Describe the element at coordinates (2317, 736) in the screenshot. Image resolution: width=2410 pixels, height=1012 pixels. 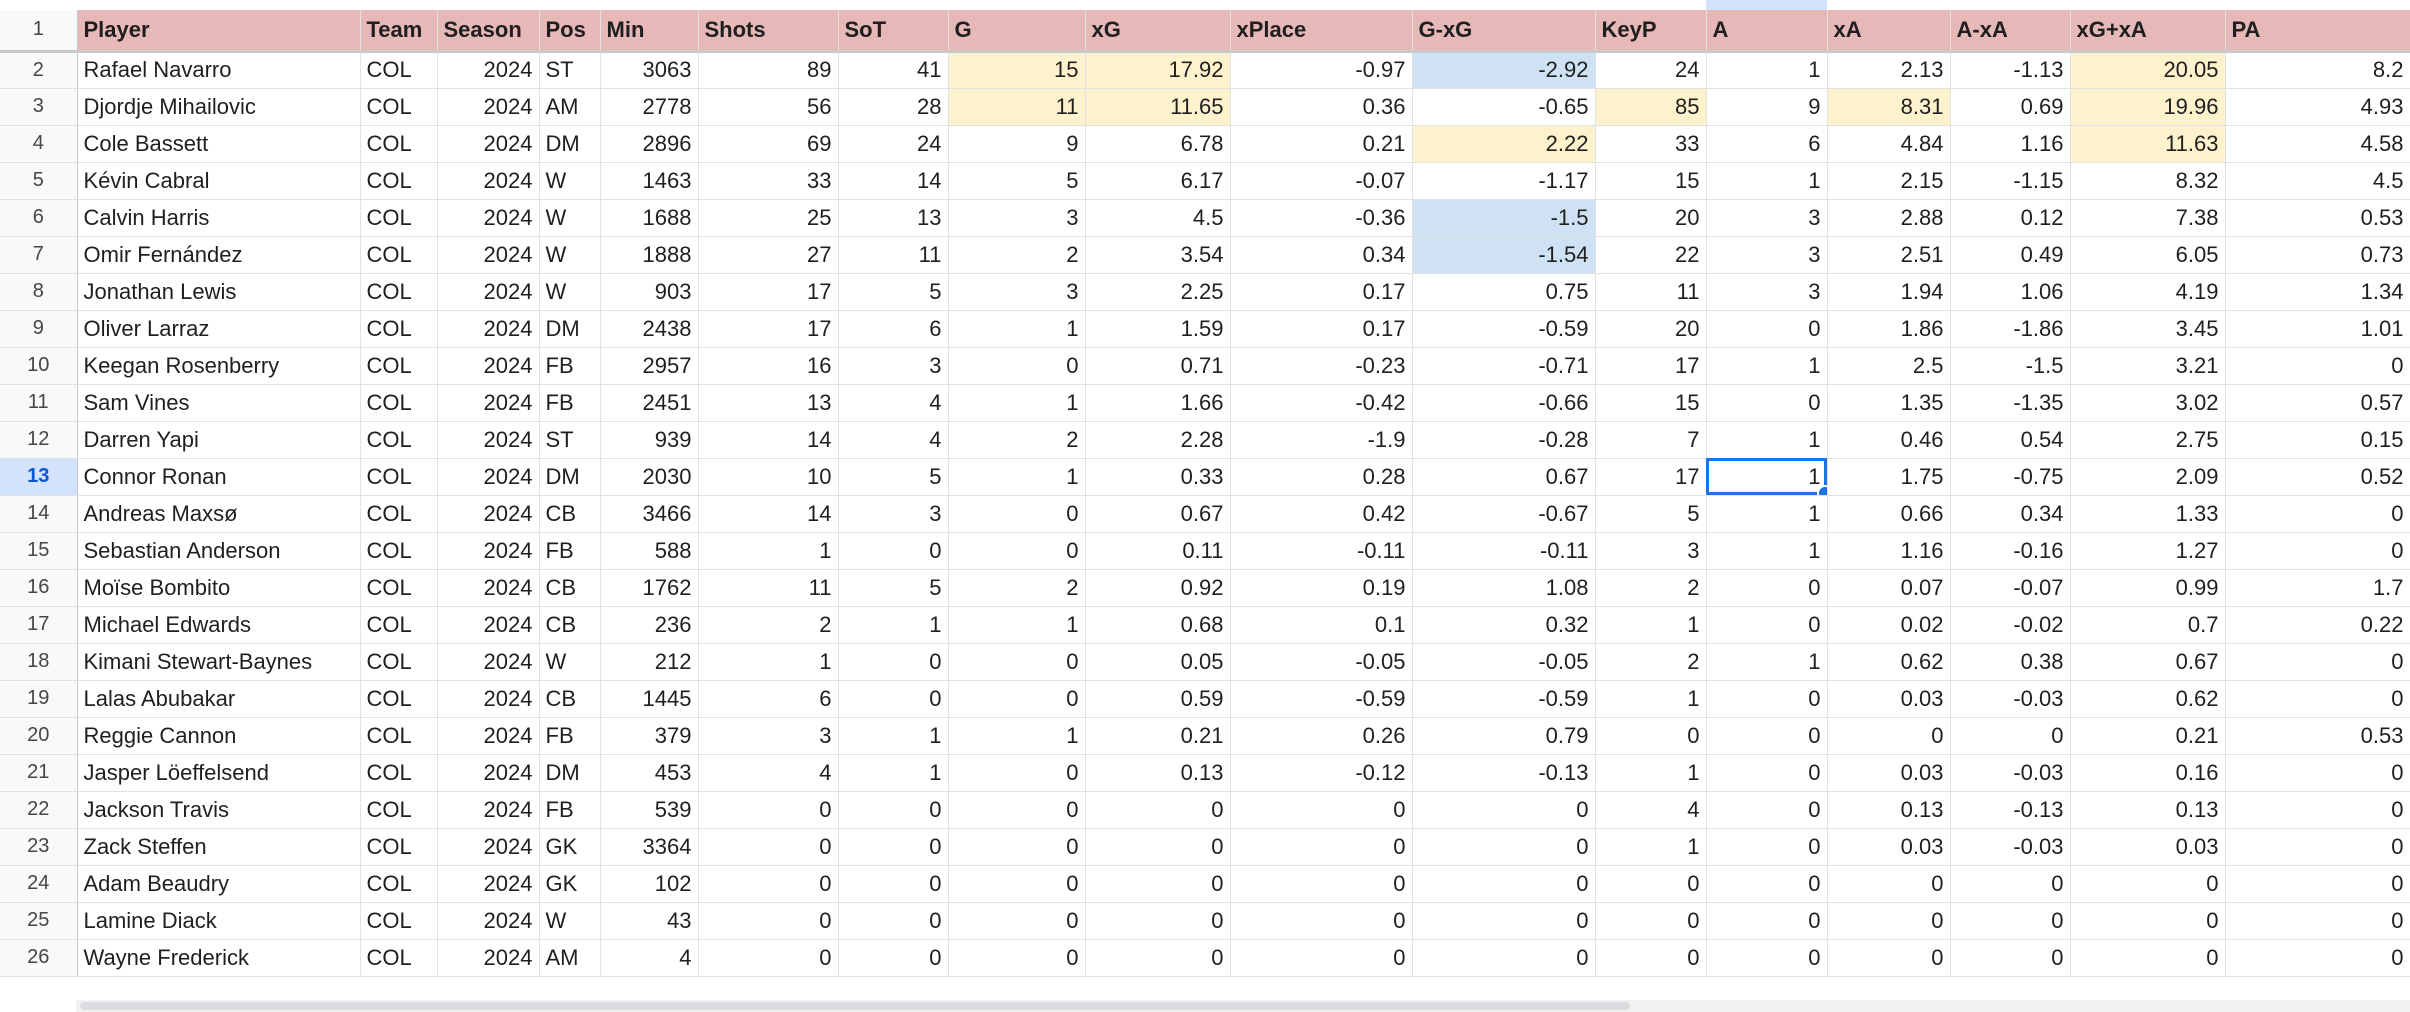
I see `cell-pa: 0.53` at that location.